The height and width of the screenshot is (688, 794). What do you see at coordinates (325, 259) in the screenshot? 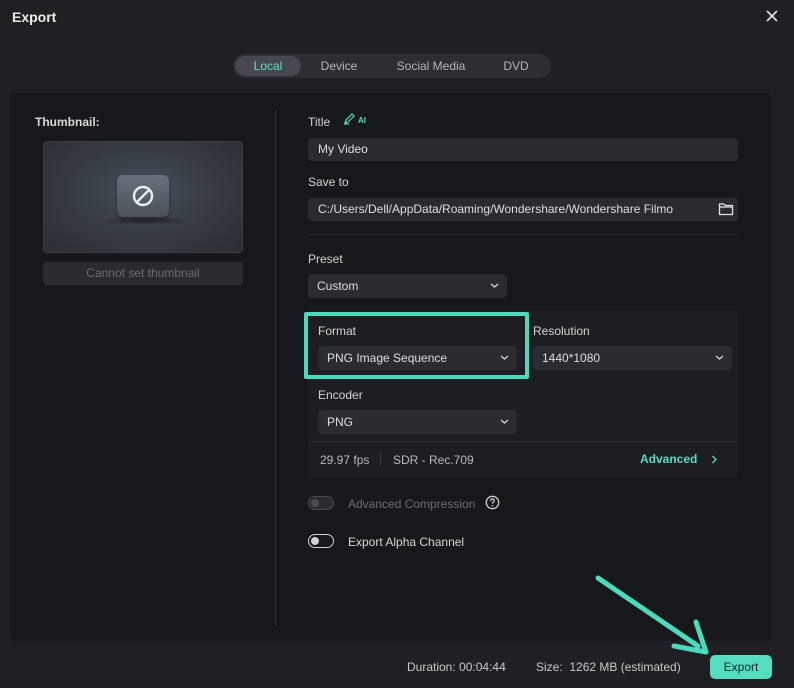
I see `preset-label: Preset` at bounding box center [325, 259].